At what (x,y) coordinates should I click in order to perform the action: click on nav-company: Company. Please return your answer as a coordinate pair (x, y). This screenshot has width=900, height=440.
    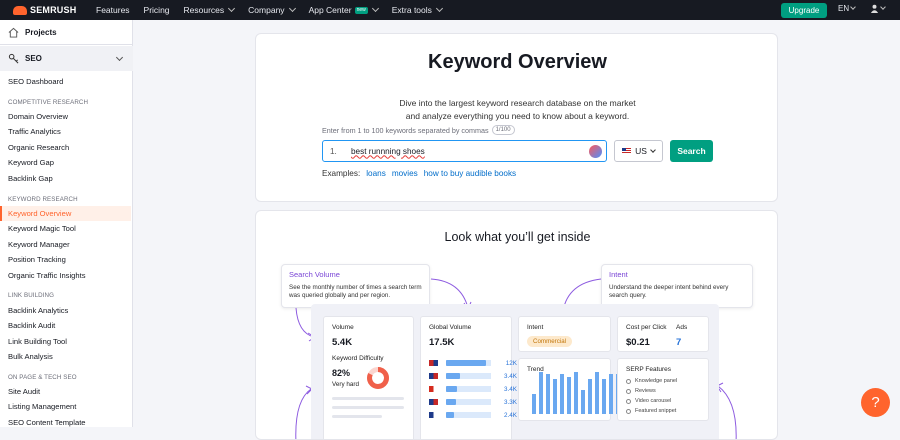
    Looking at the image, I should click on (272, 9).